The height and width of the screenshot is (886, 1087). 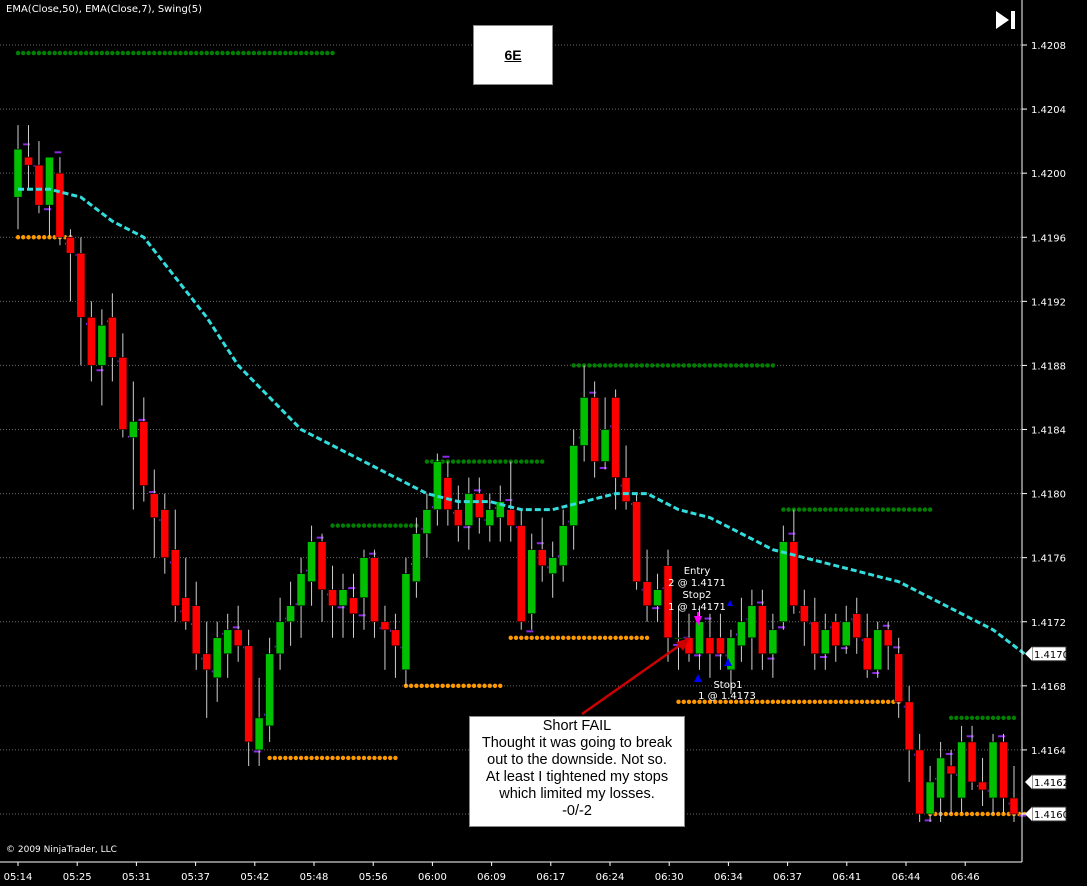 What do you see at coordinates (696, 595) in the screenshot?
I see `stop2-label: Stop2` at bounding box center [696, 595].